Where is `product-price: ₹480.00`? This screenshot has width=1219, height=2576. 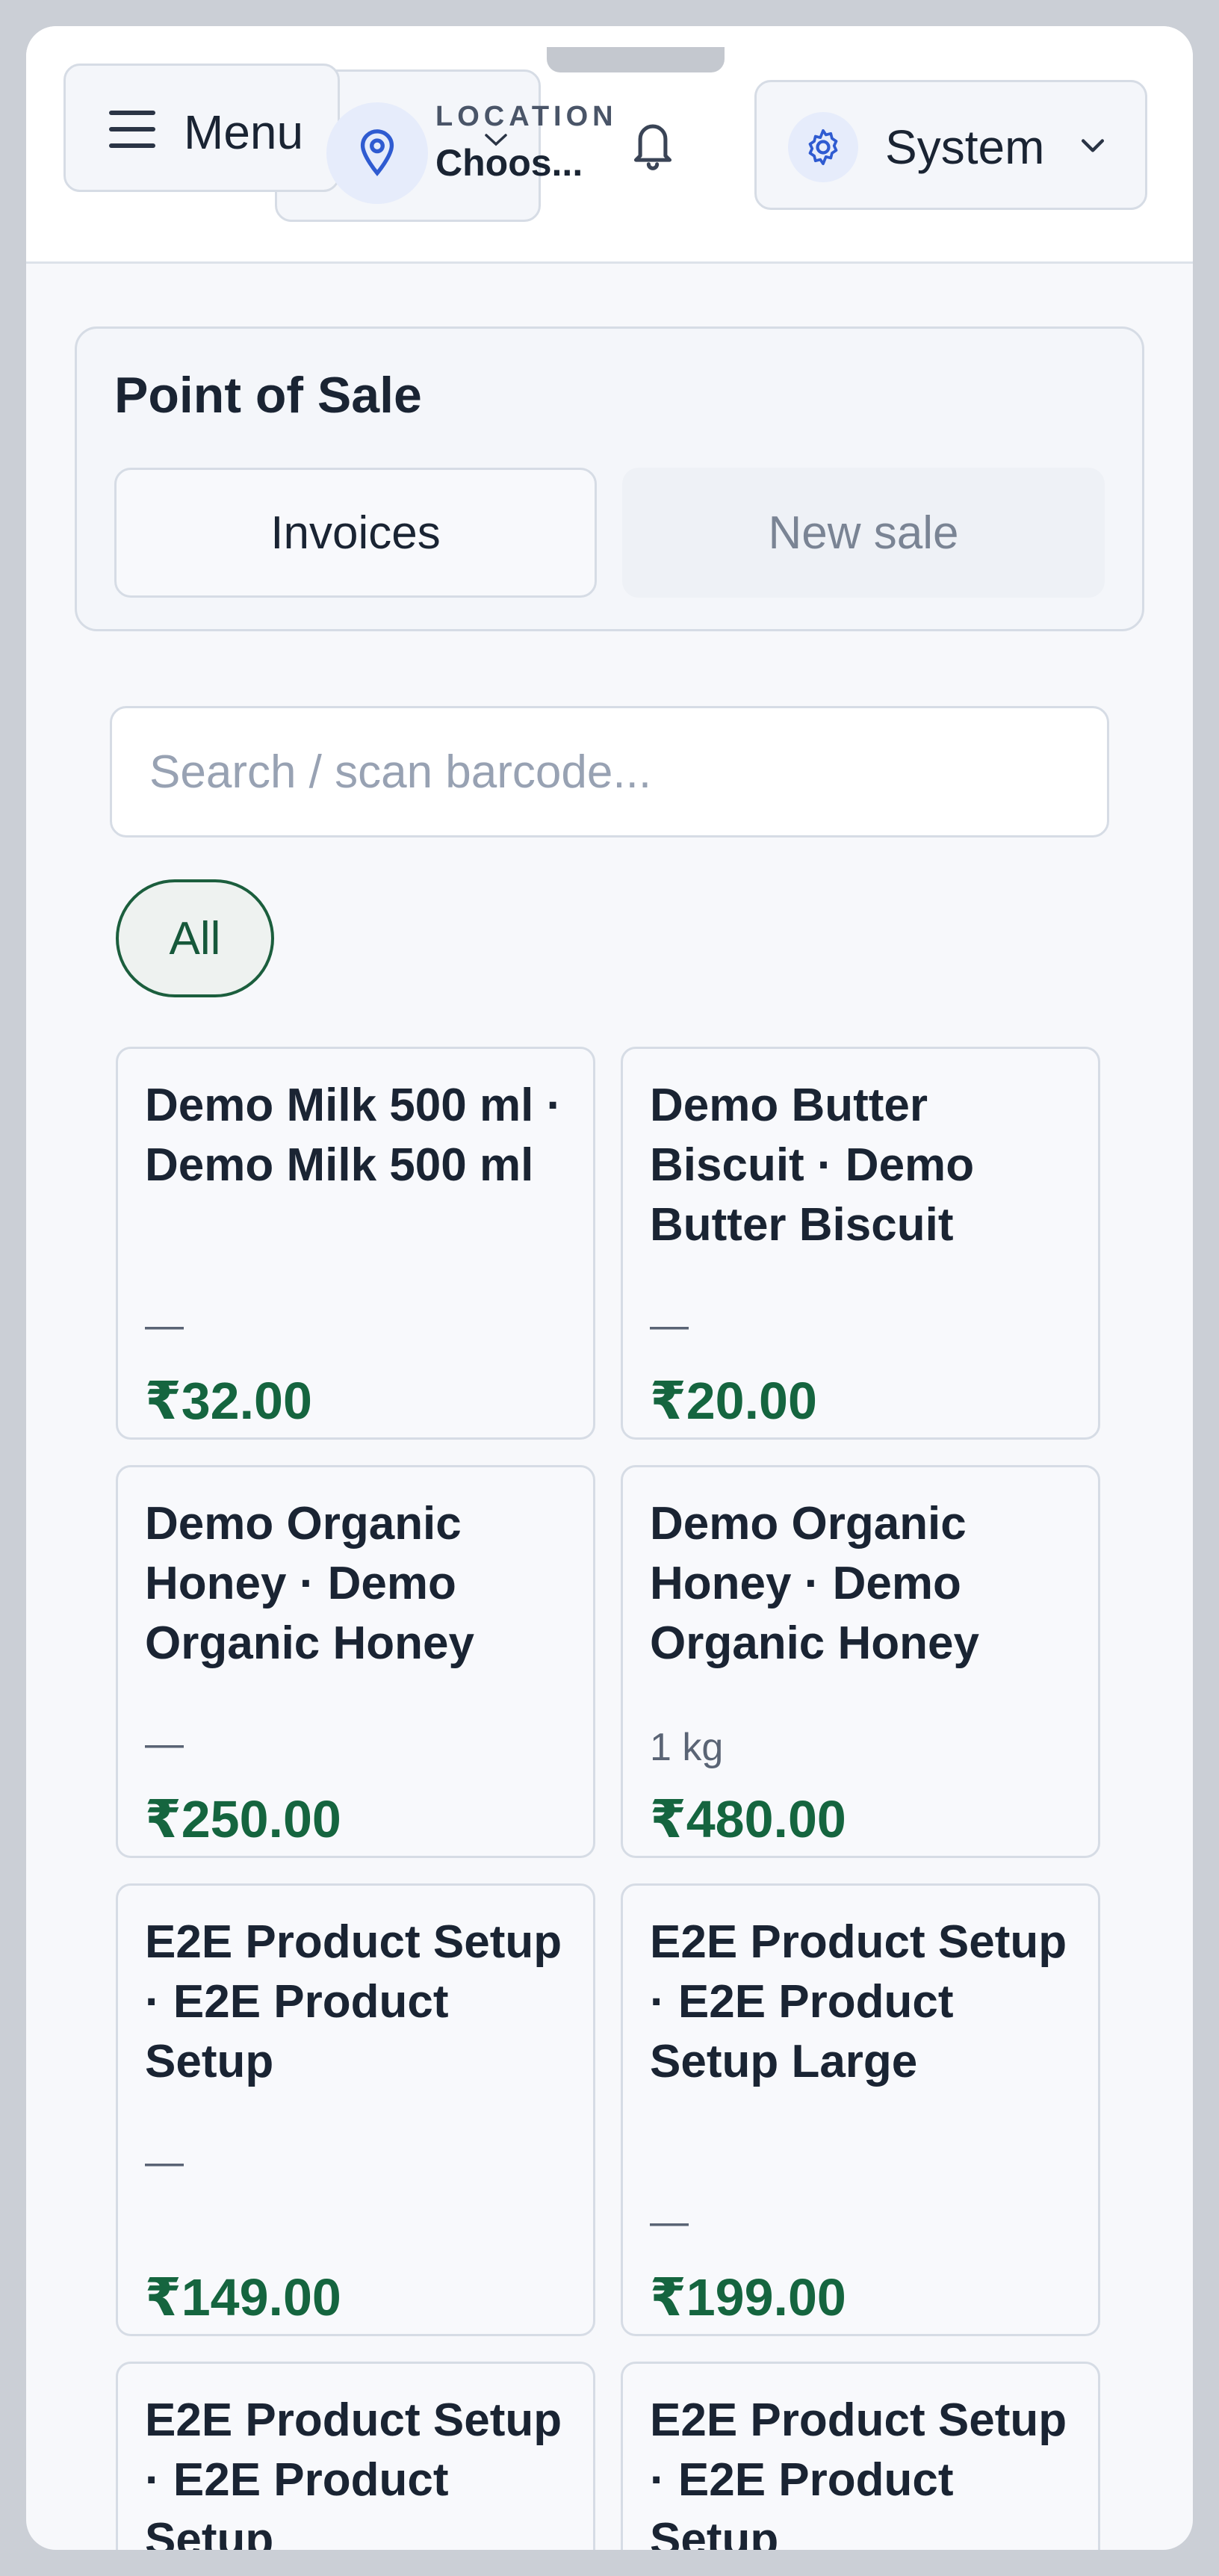
product-price: ₹480.00 is located at coordinates (748, 1819).